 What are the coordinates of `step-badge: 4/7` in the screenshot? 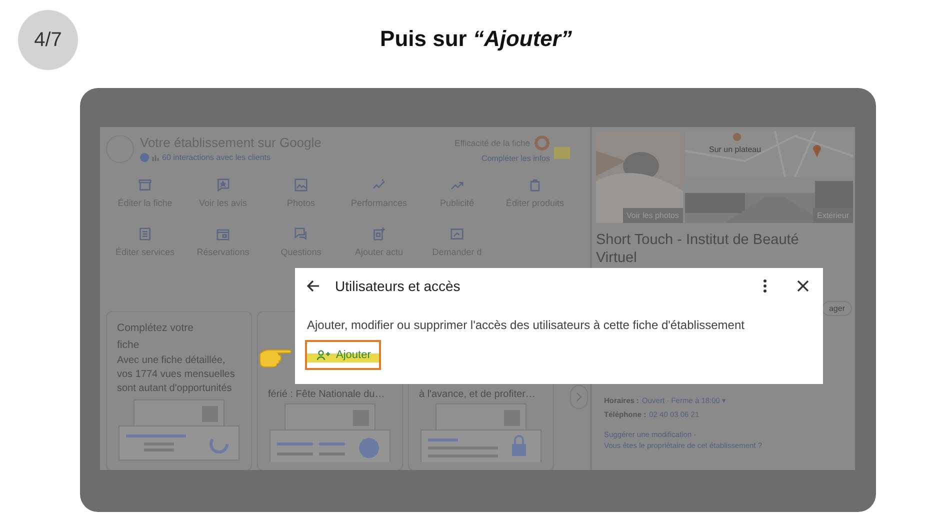 It's located at (48, 40).